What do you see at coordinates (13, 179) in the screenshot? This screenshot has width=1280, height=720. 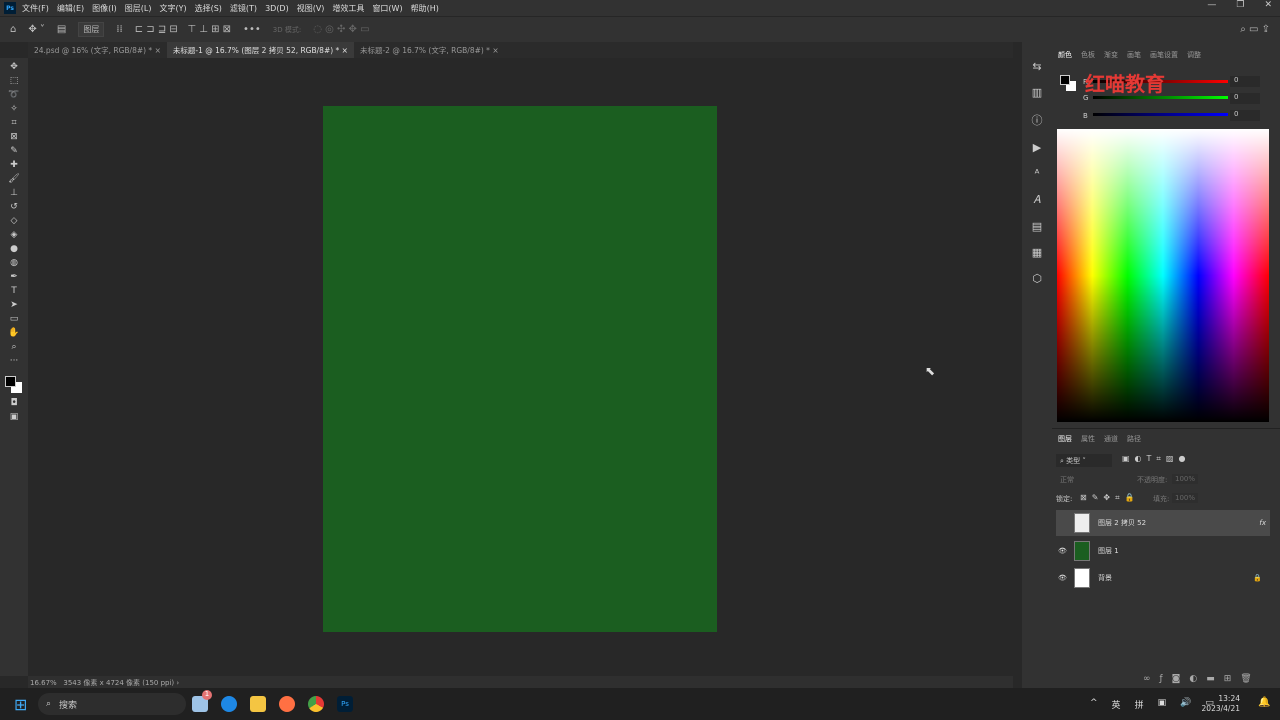 I see `brush-tool-icon: 🖌` at bounding box center [13, 179].